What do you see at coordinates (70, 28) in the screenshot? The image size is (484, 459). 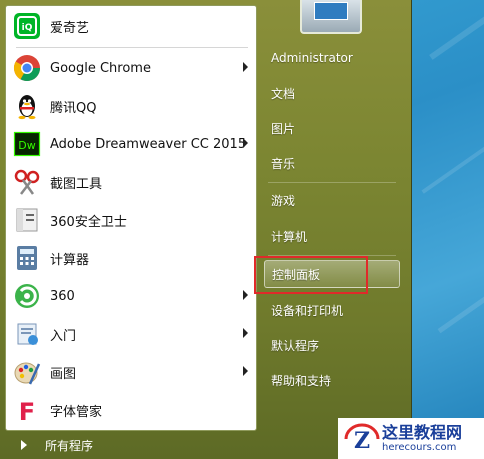 I see `program-label: 爱奇艺` at bounding box center [70, 28].